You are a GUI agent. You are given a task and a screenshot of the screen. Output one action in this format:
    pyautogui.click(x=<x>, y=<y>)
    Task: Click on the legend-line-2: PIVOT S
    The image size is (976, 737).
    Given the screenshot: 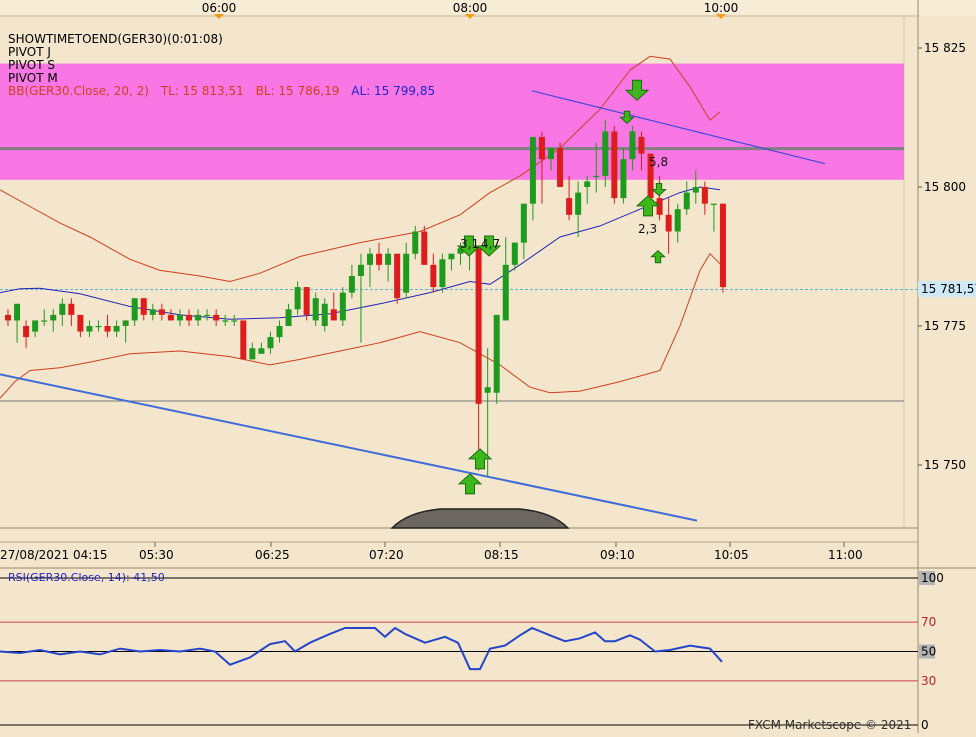 What is the action you would take?
    pyautogui.click(x=31, y=65)
    